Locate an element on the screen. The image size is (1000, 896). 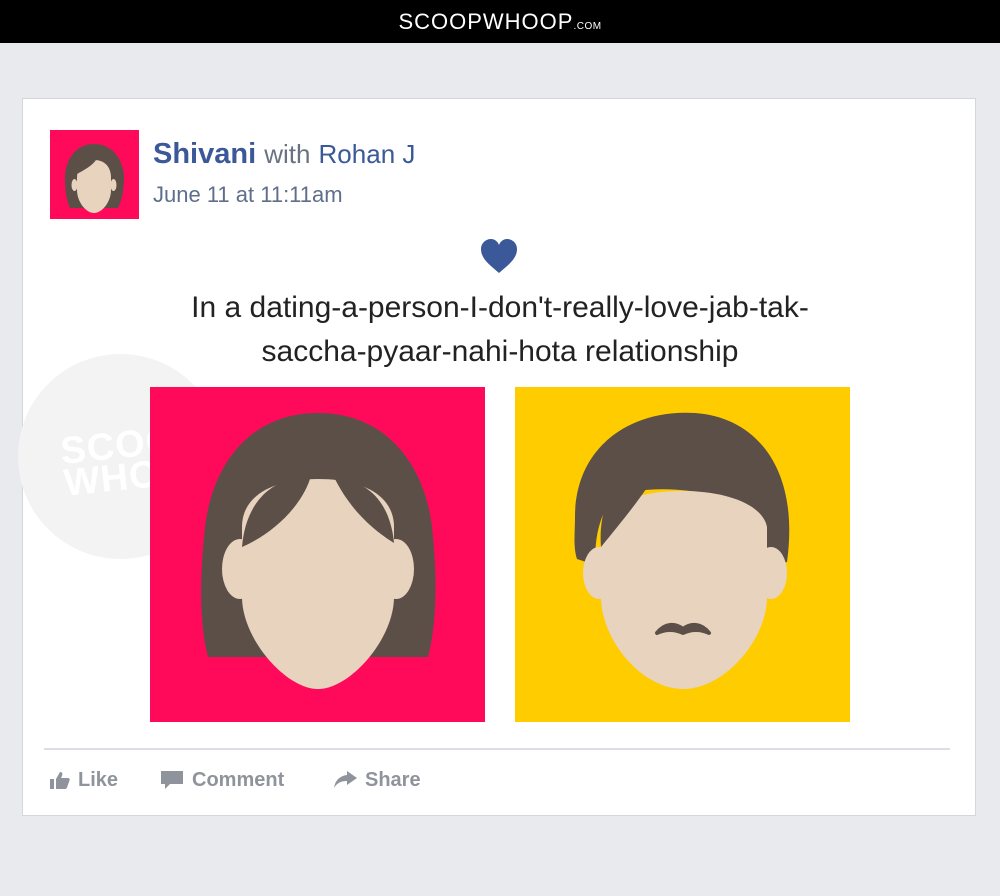
caption-line-2: saccha-pyaar-nahi-hota relationship is located at coordinates (500, 351).